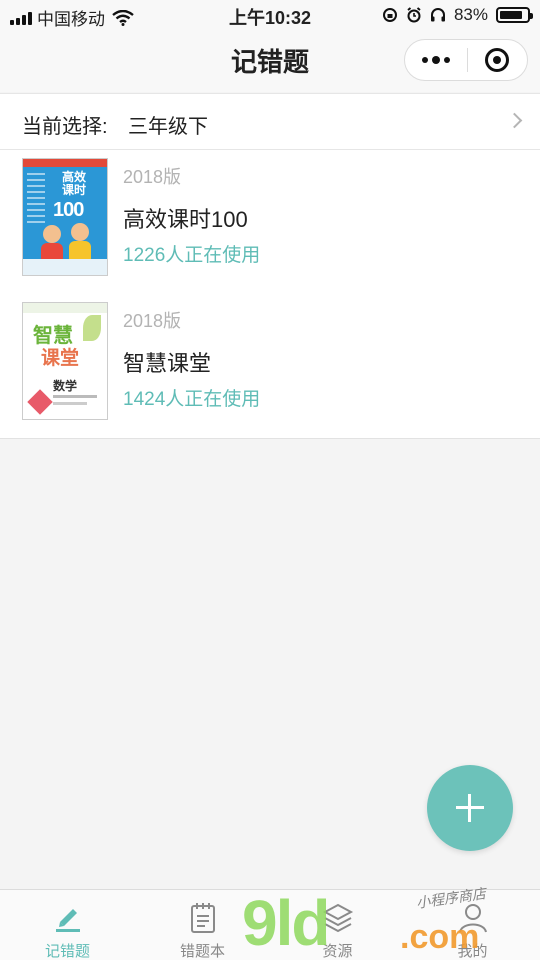  What do you see at coordinates (337, 951) in the screenshot?
I see `tab-label: 资源` at bounding box center [337, 951].